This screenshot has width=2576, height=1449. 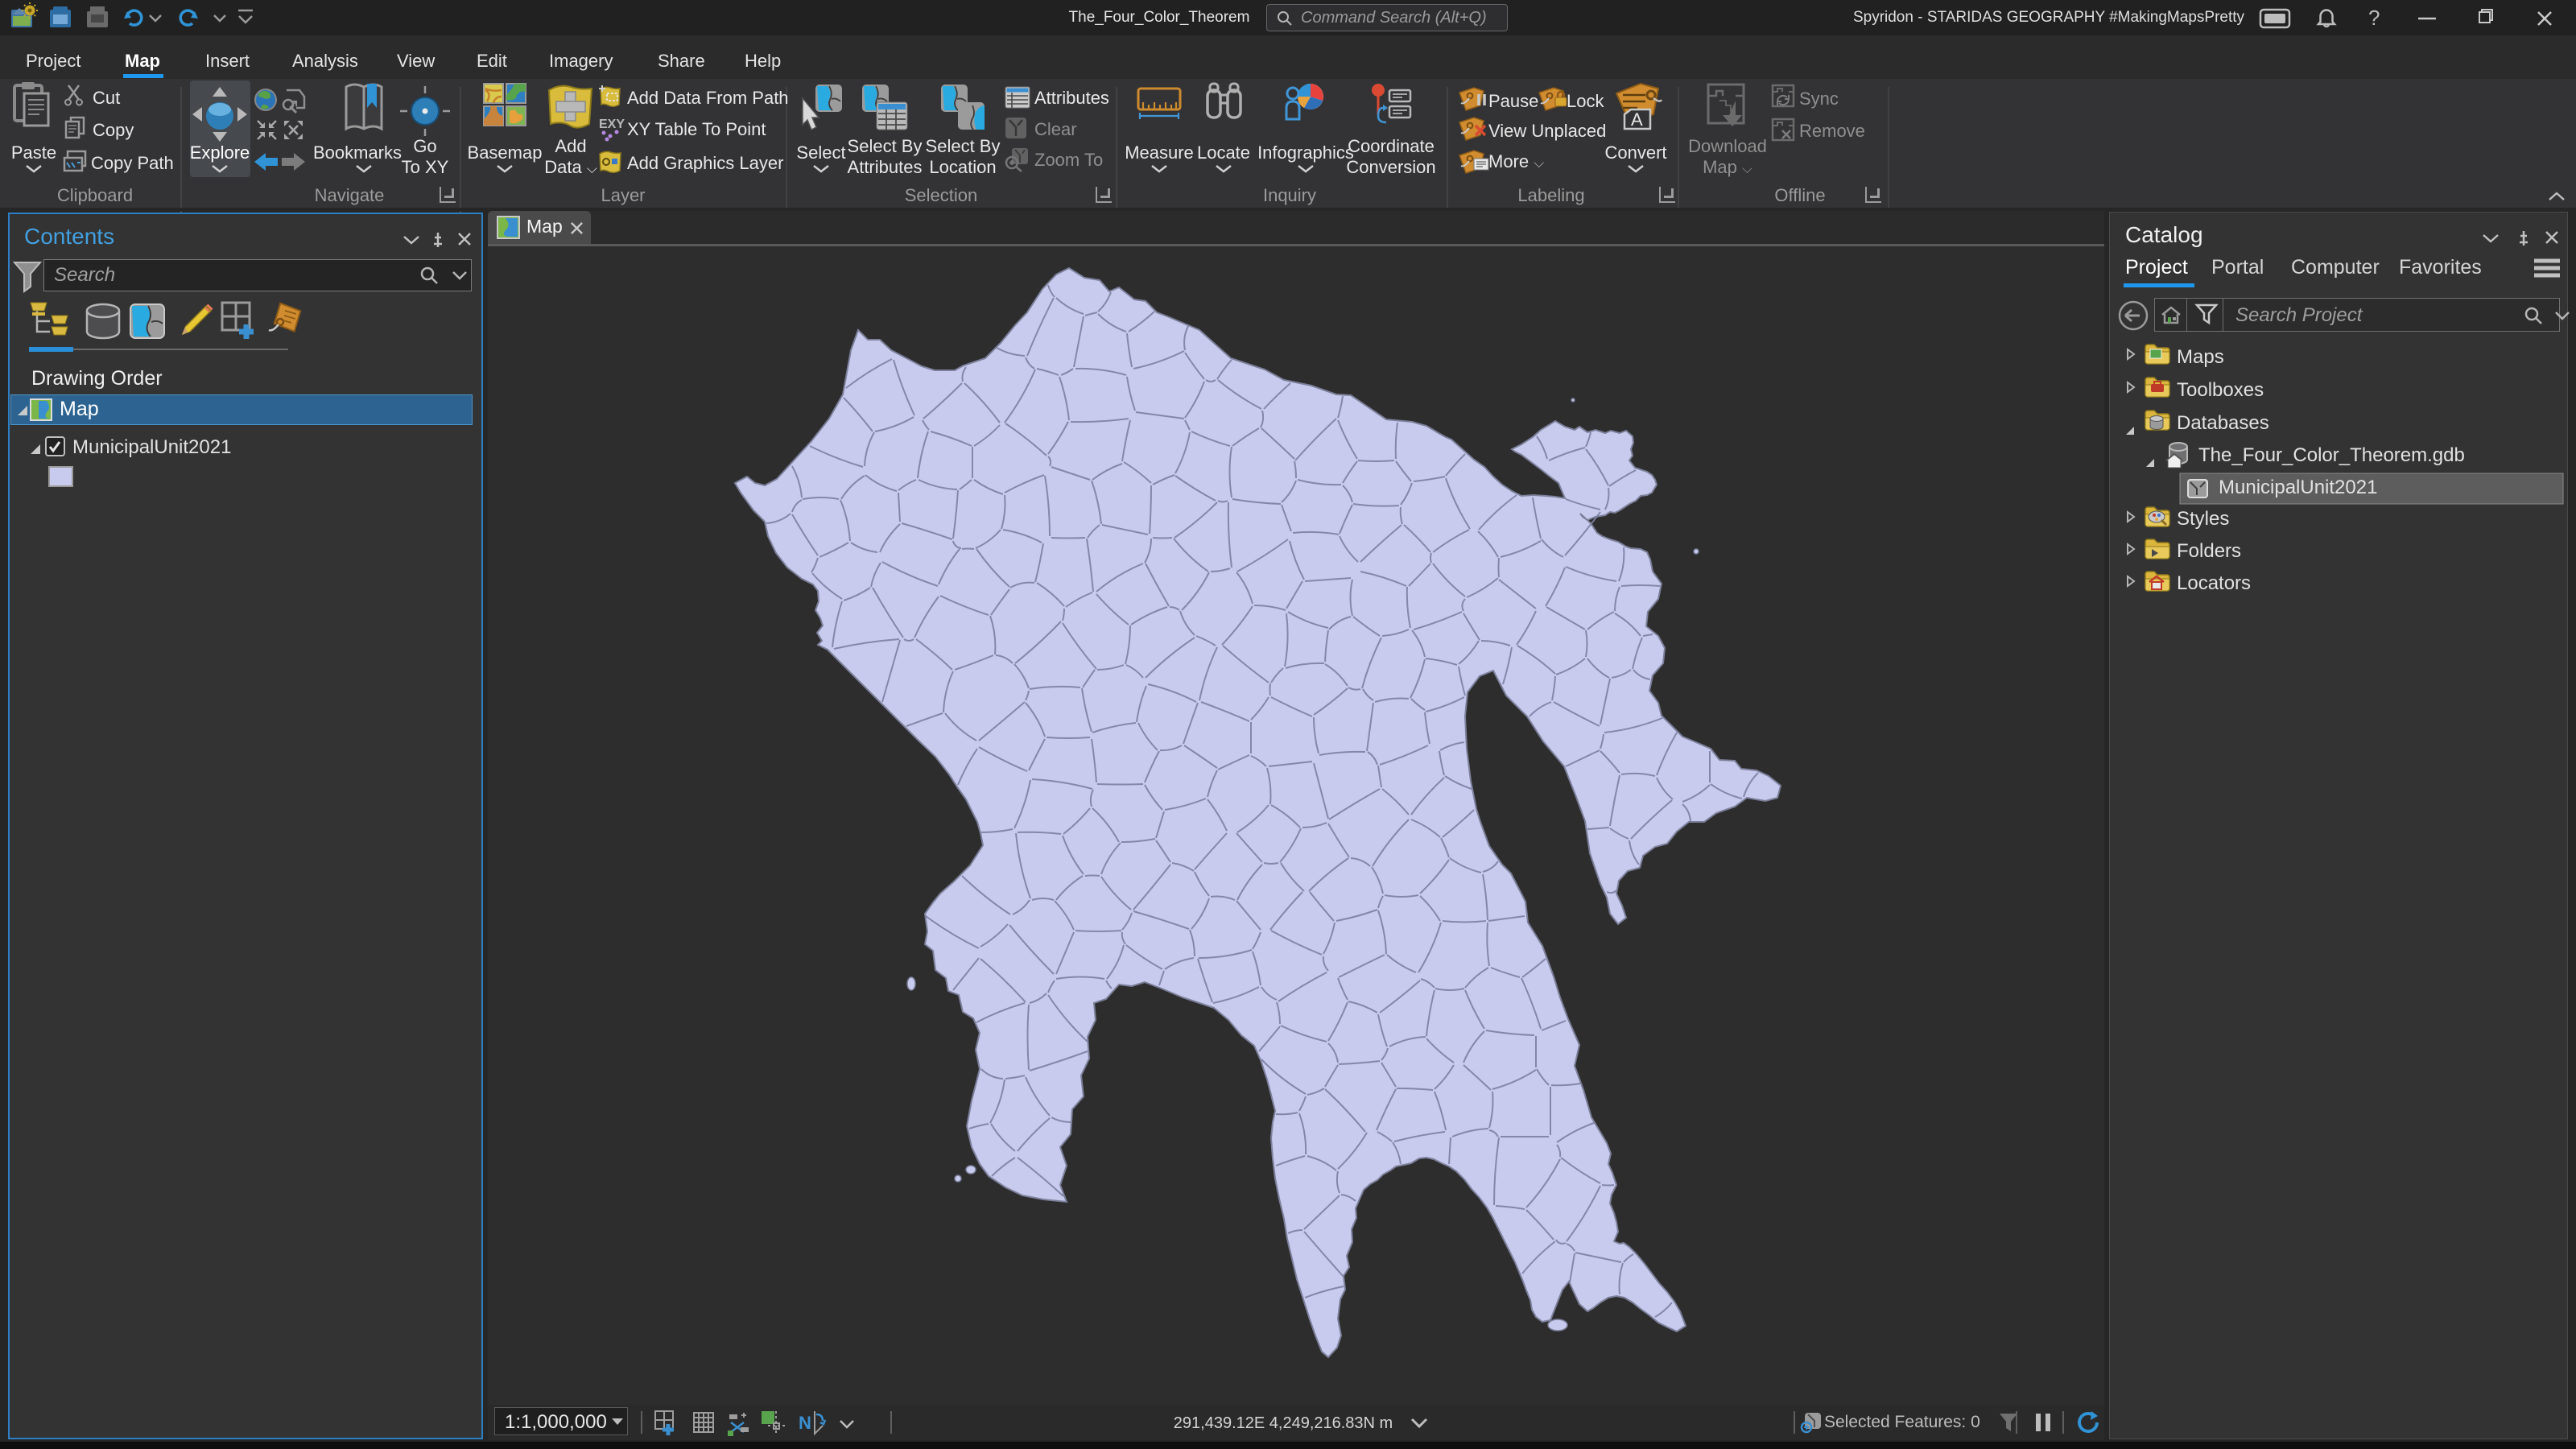 What do you see at coordinates (805, 1423) in the screenshot?
I see `svg-text: N` at bounding box center [805, 1423].